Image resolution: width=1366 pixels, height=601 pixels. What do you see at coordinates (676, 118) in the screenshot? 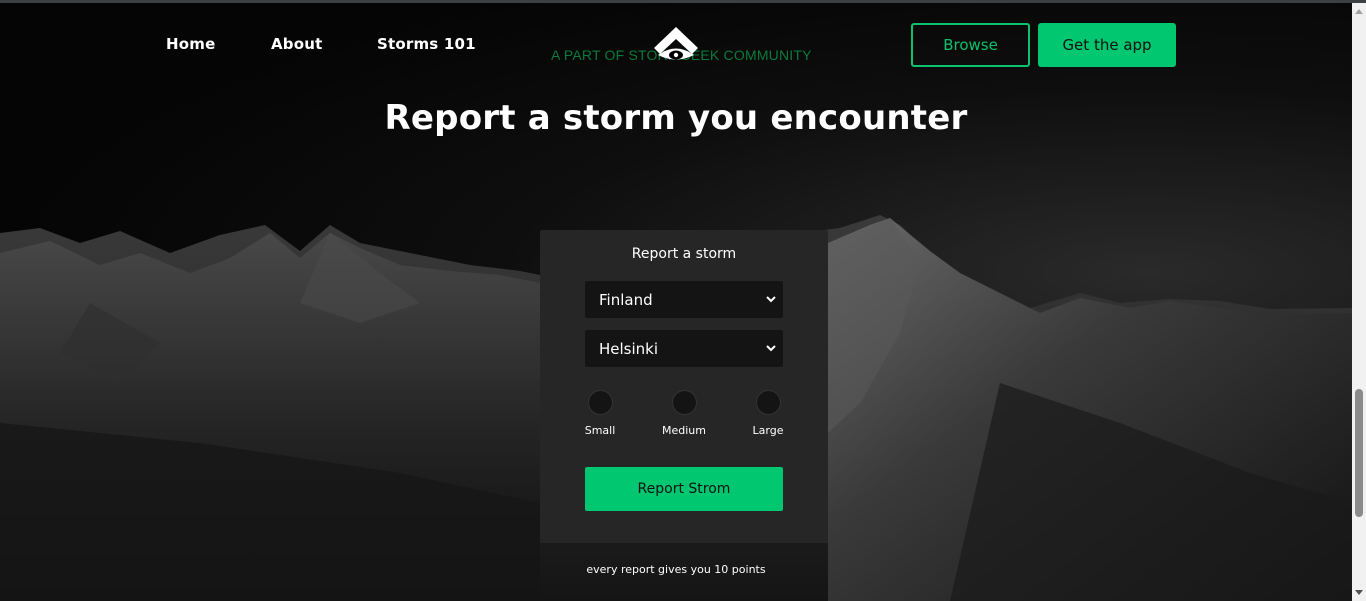
I see `hero-title: Report a storm you encounter` at bounding box center [676, 118].